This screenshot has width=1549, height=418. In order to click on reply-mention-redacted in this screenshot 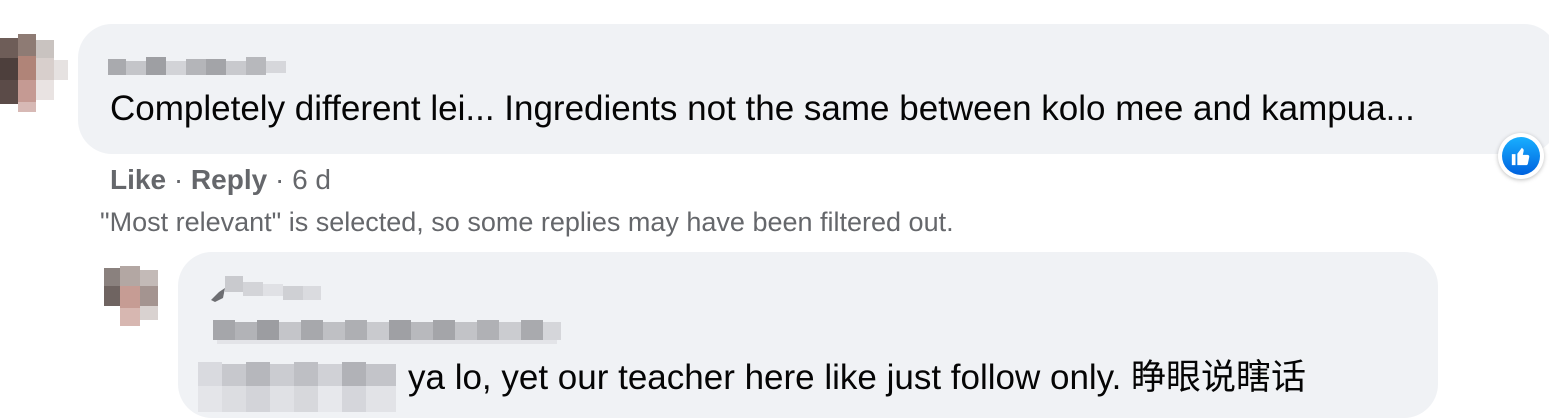, I will do `click(300, 388)`.